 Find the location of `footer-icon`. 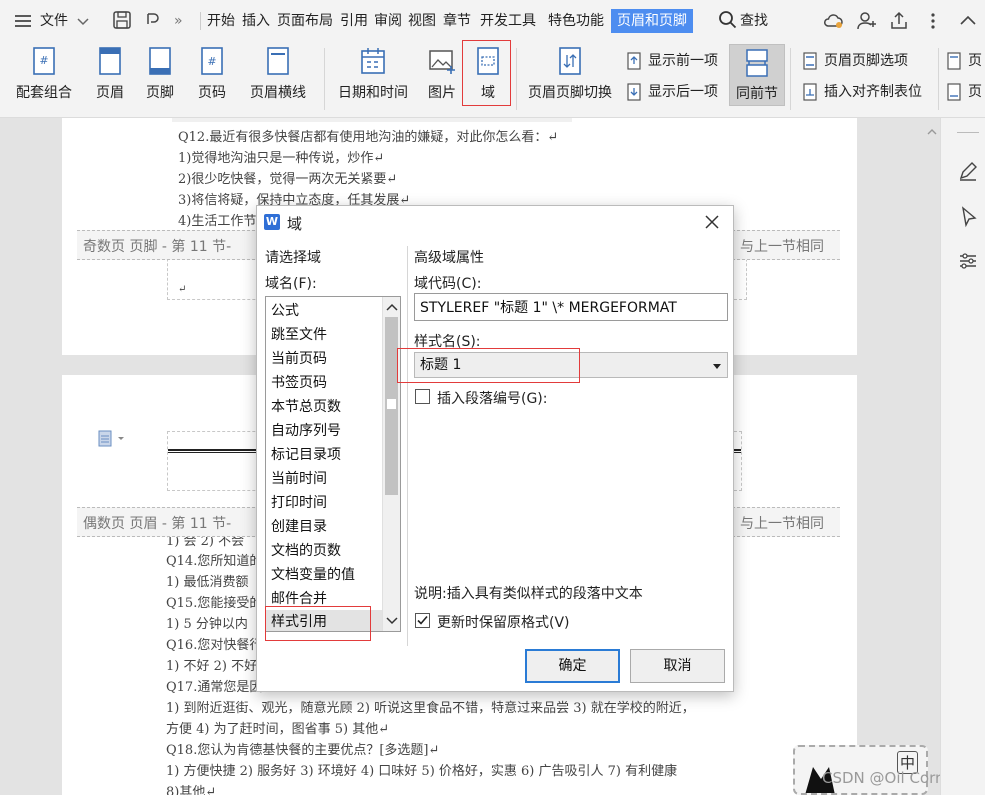

footer-icon is located at coordinates (160, 61).